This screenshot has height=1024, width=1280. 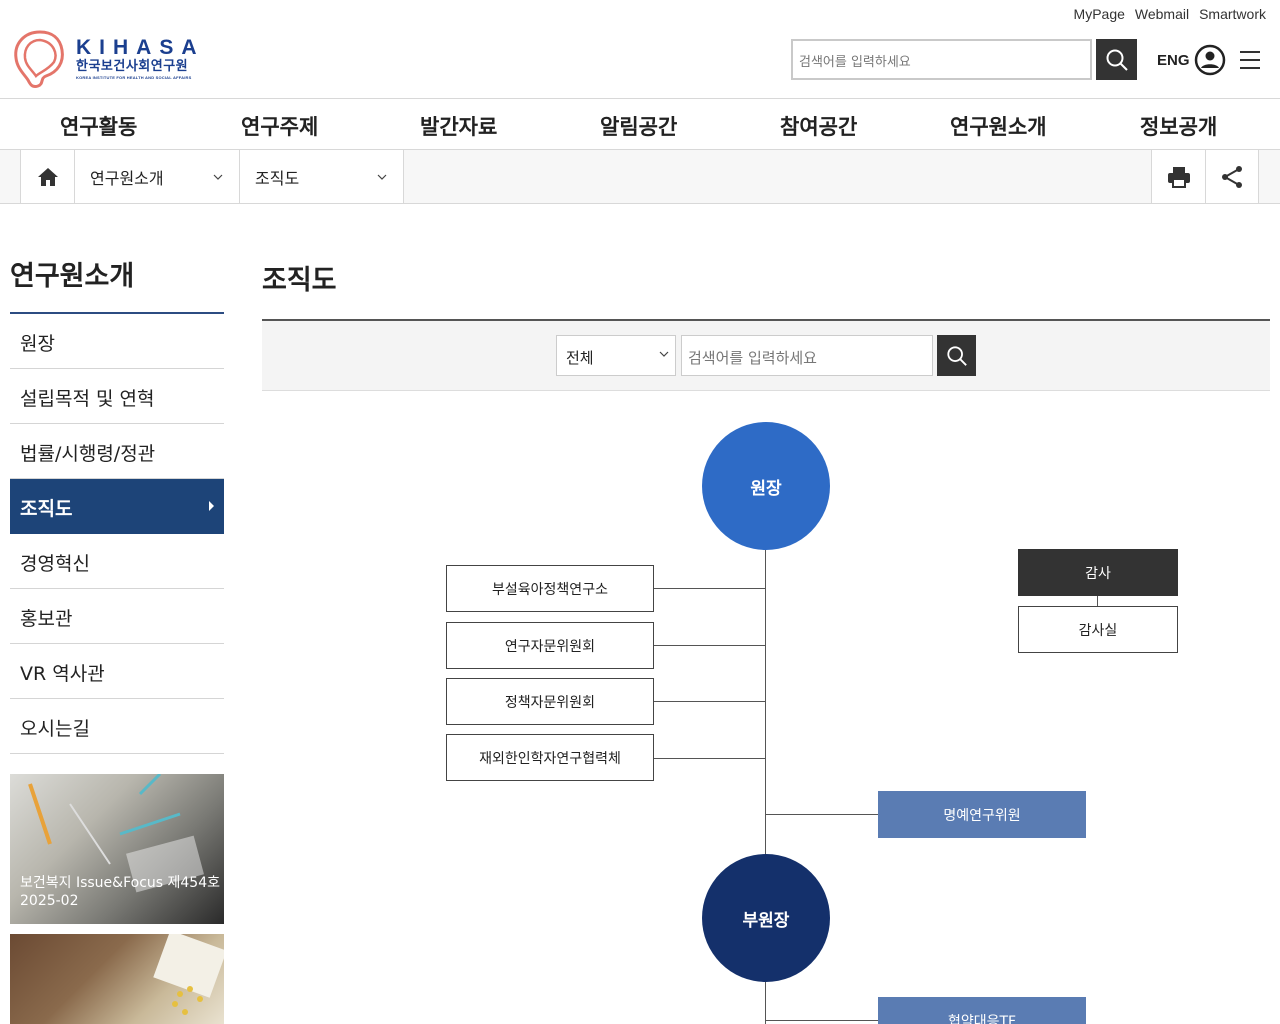 I want to click on org-search-input: 검색어를 입력하세요, so click(x=807, y=355).